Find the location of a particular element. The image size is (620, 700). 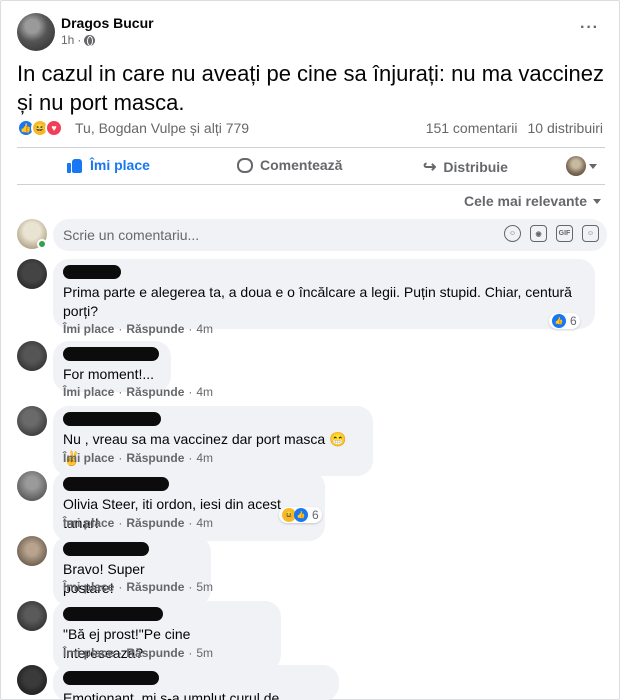

shares-count: 10 distribuiri is located at coordinates (565, 128).